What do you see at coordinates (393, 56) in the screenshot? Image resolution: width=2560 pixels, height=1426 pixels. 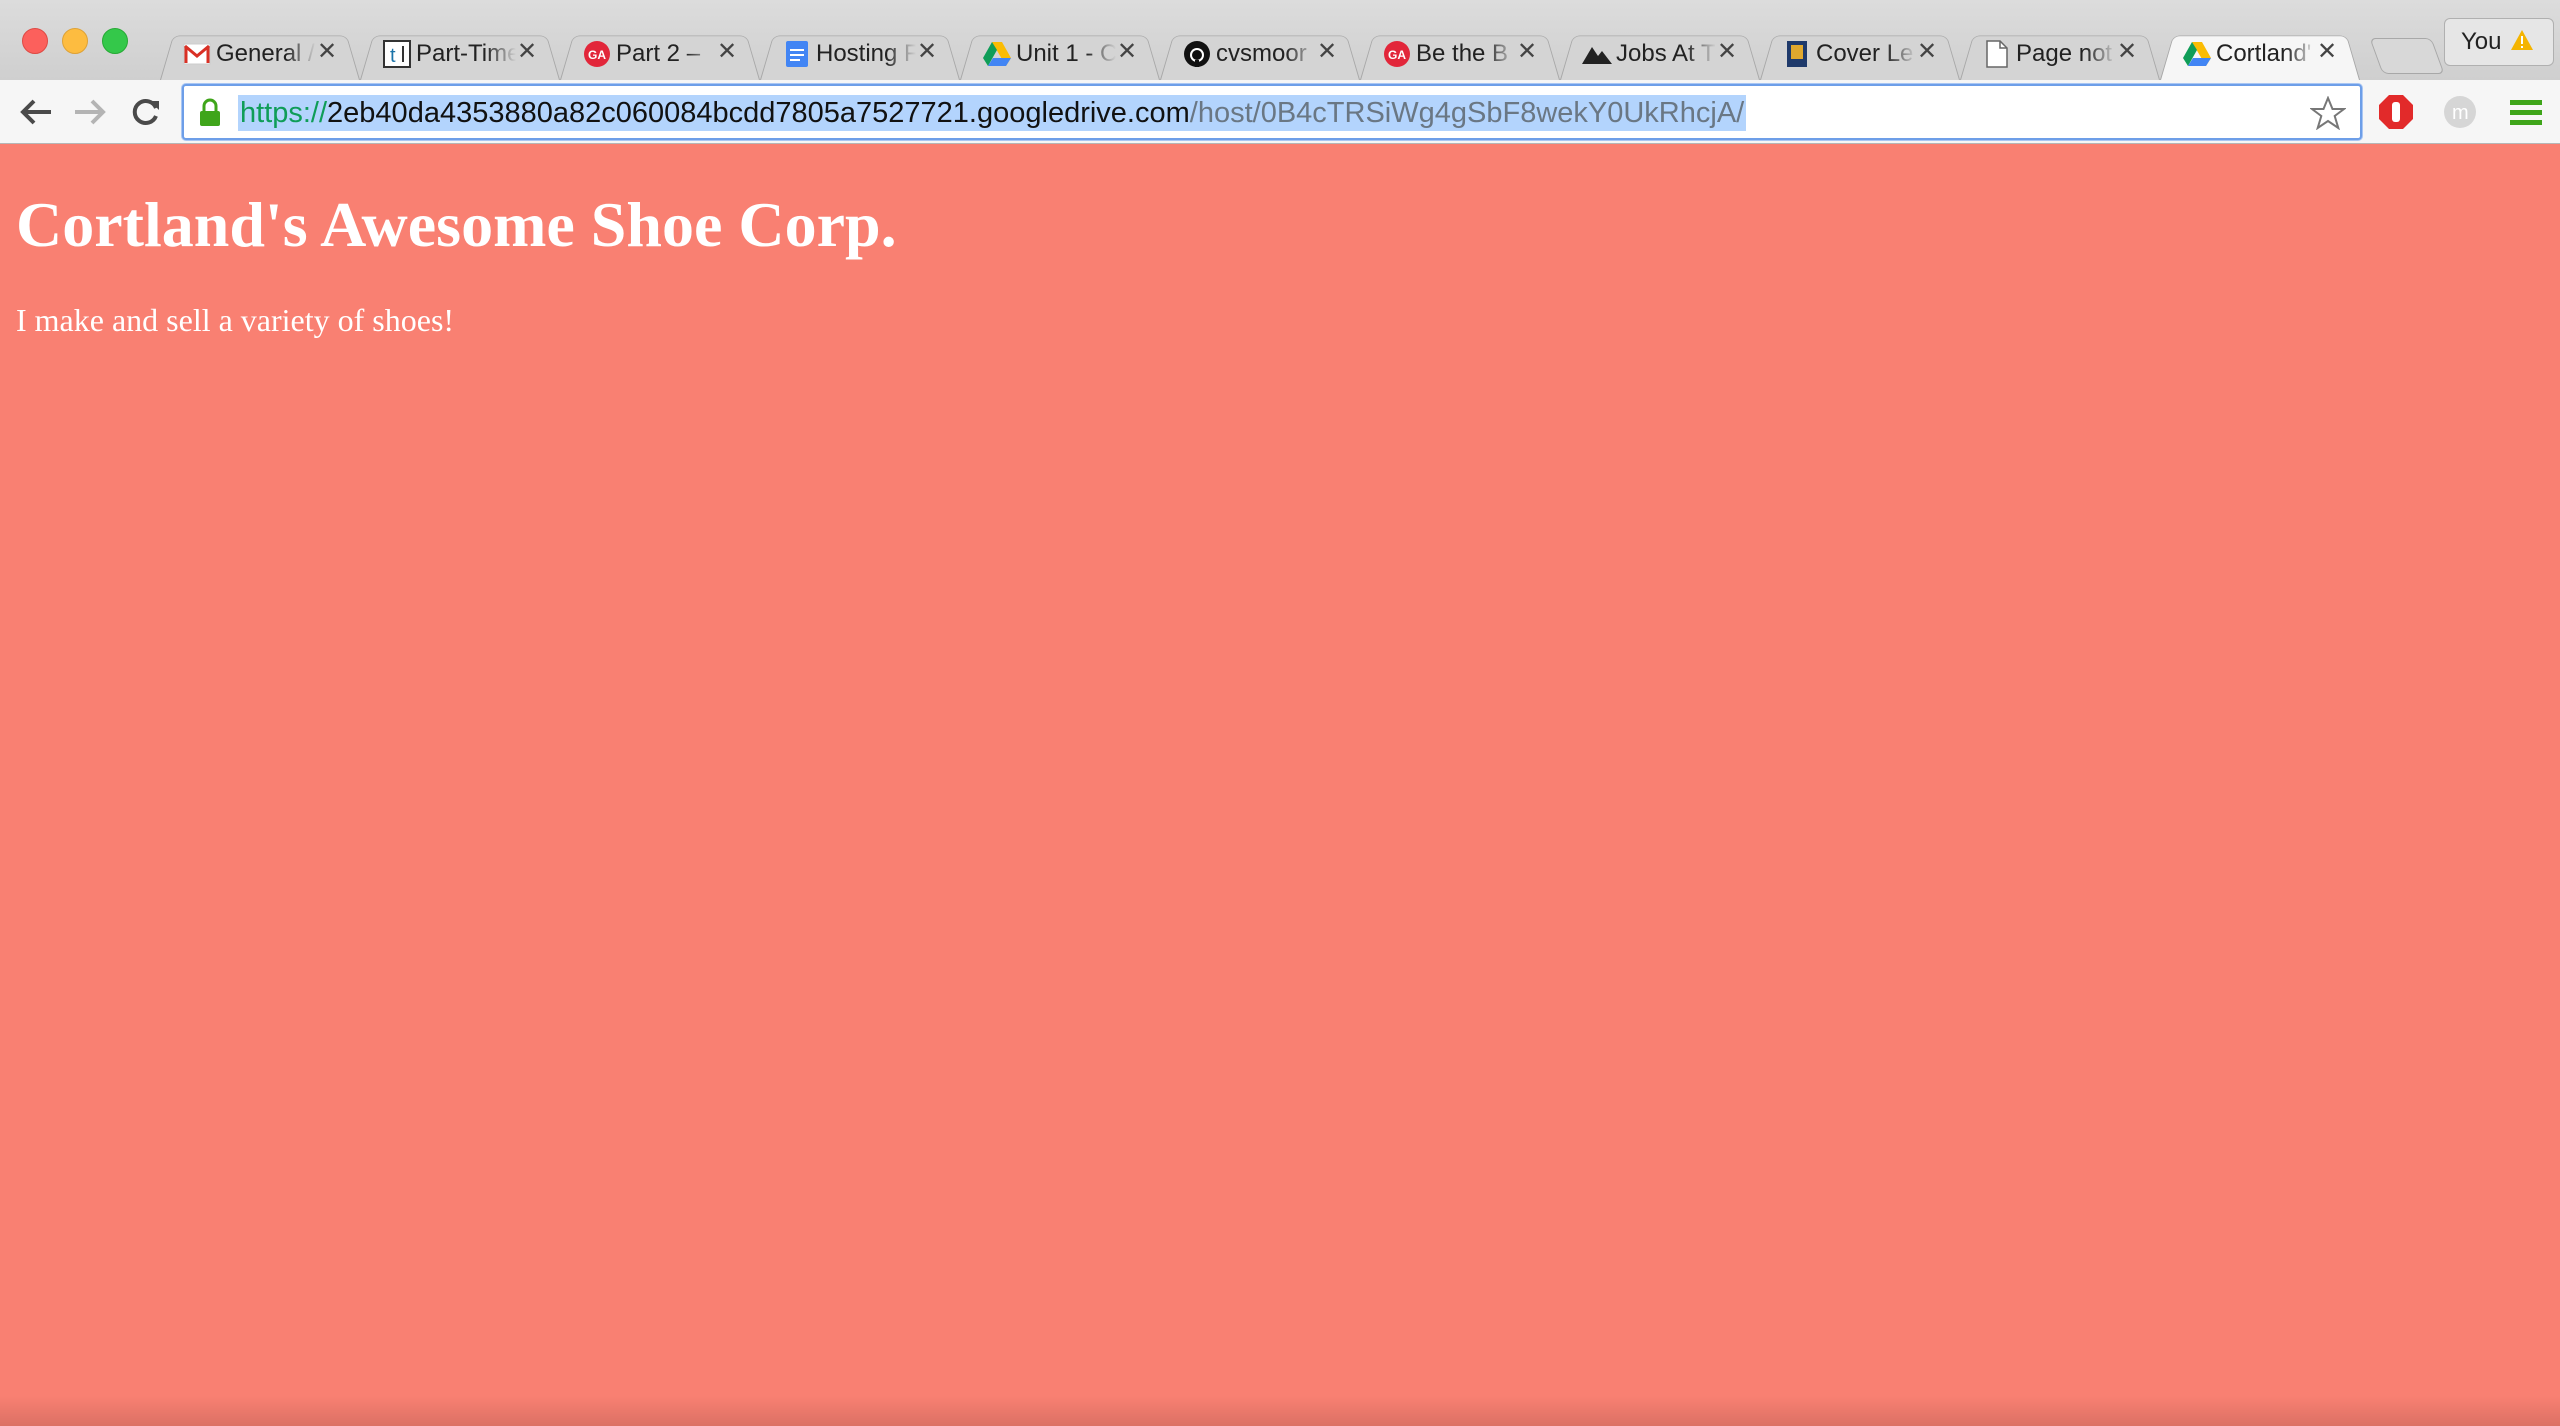 I see `svg-text: t` at bounding box center [393, 56].